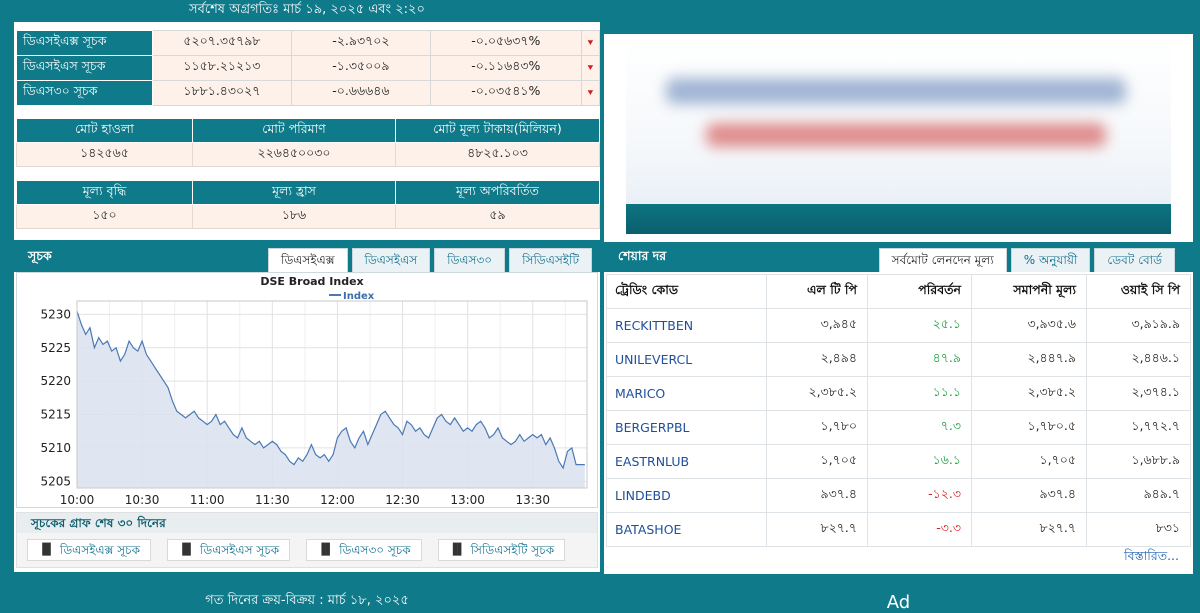  I want to click on ad-banner-image, so click(898, 136).